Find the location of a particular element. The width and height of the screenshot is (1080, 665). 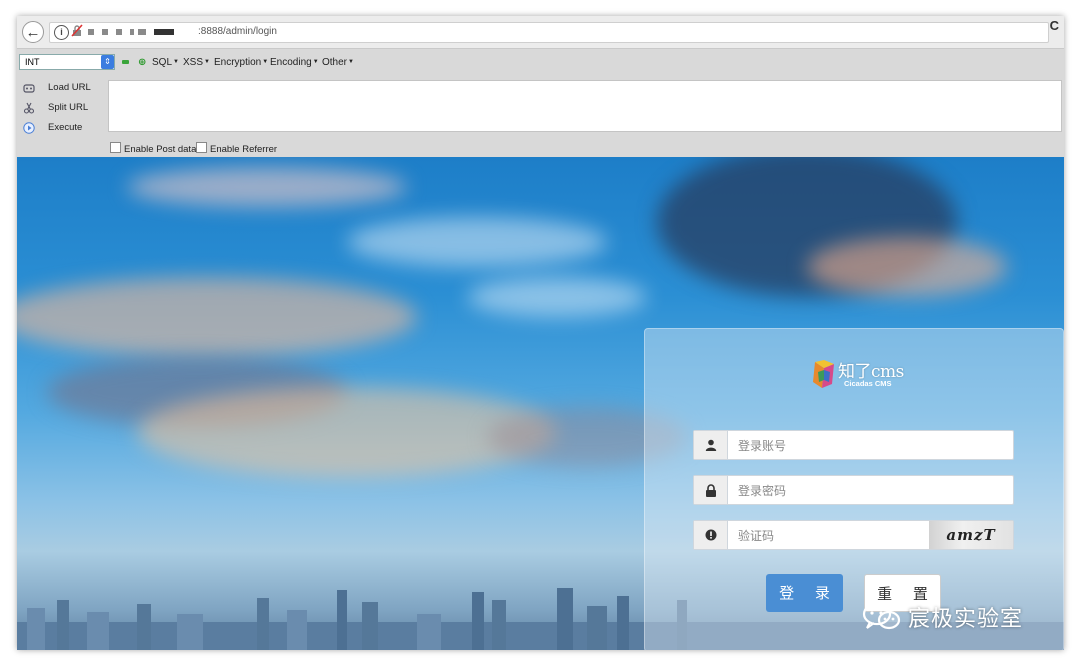

back-arrow-icon: ← is located at coordinates (33, 32).